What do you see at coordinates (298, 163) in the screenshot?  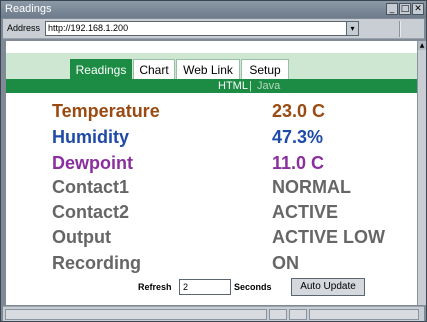 I see `reading-value: 11.0 C` at bounding box center [298, 163].